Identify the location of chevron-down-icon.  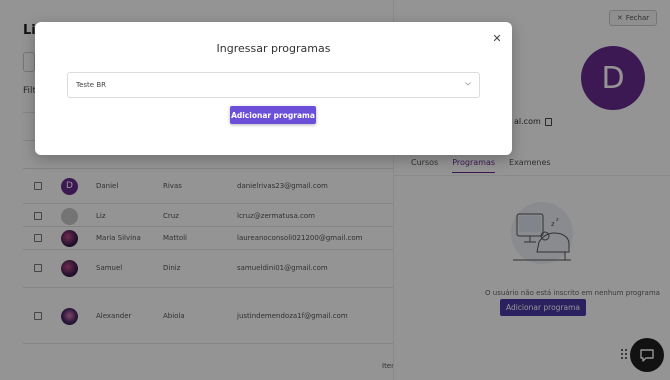
(468, 84).